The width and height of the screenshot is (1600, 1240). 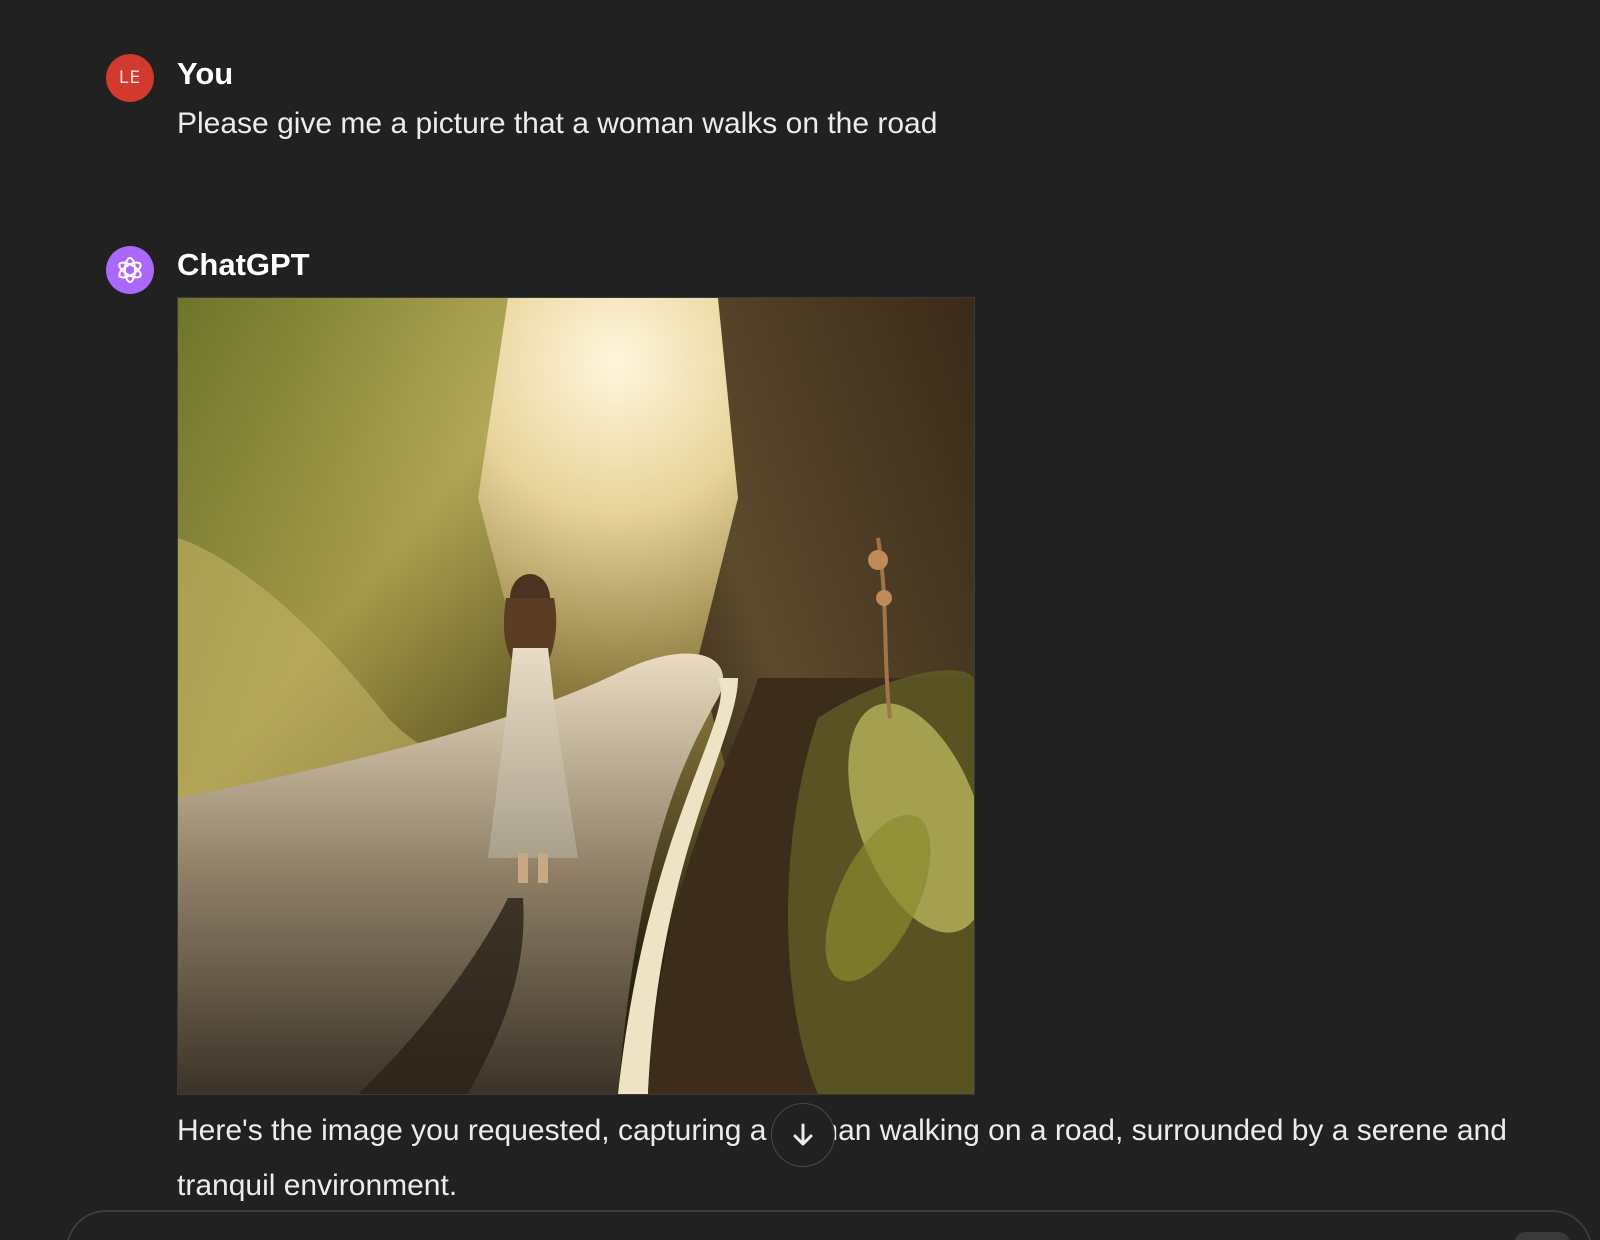 What do you see at coordinates (243, 264) in the screenshot?
I see `assistant-author-name: ChatGPT` at bounding box center [243, 264].